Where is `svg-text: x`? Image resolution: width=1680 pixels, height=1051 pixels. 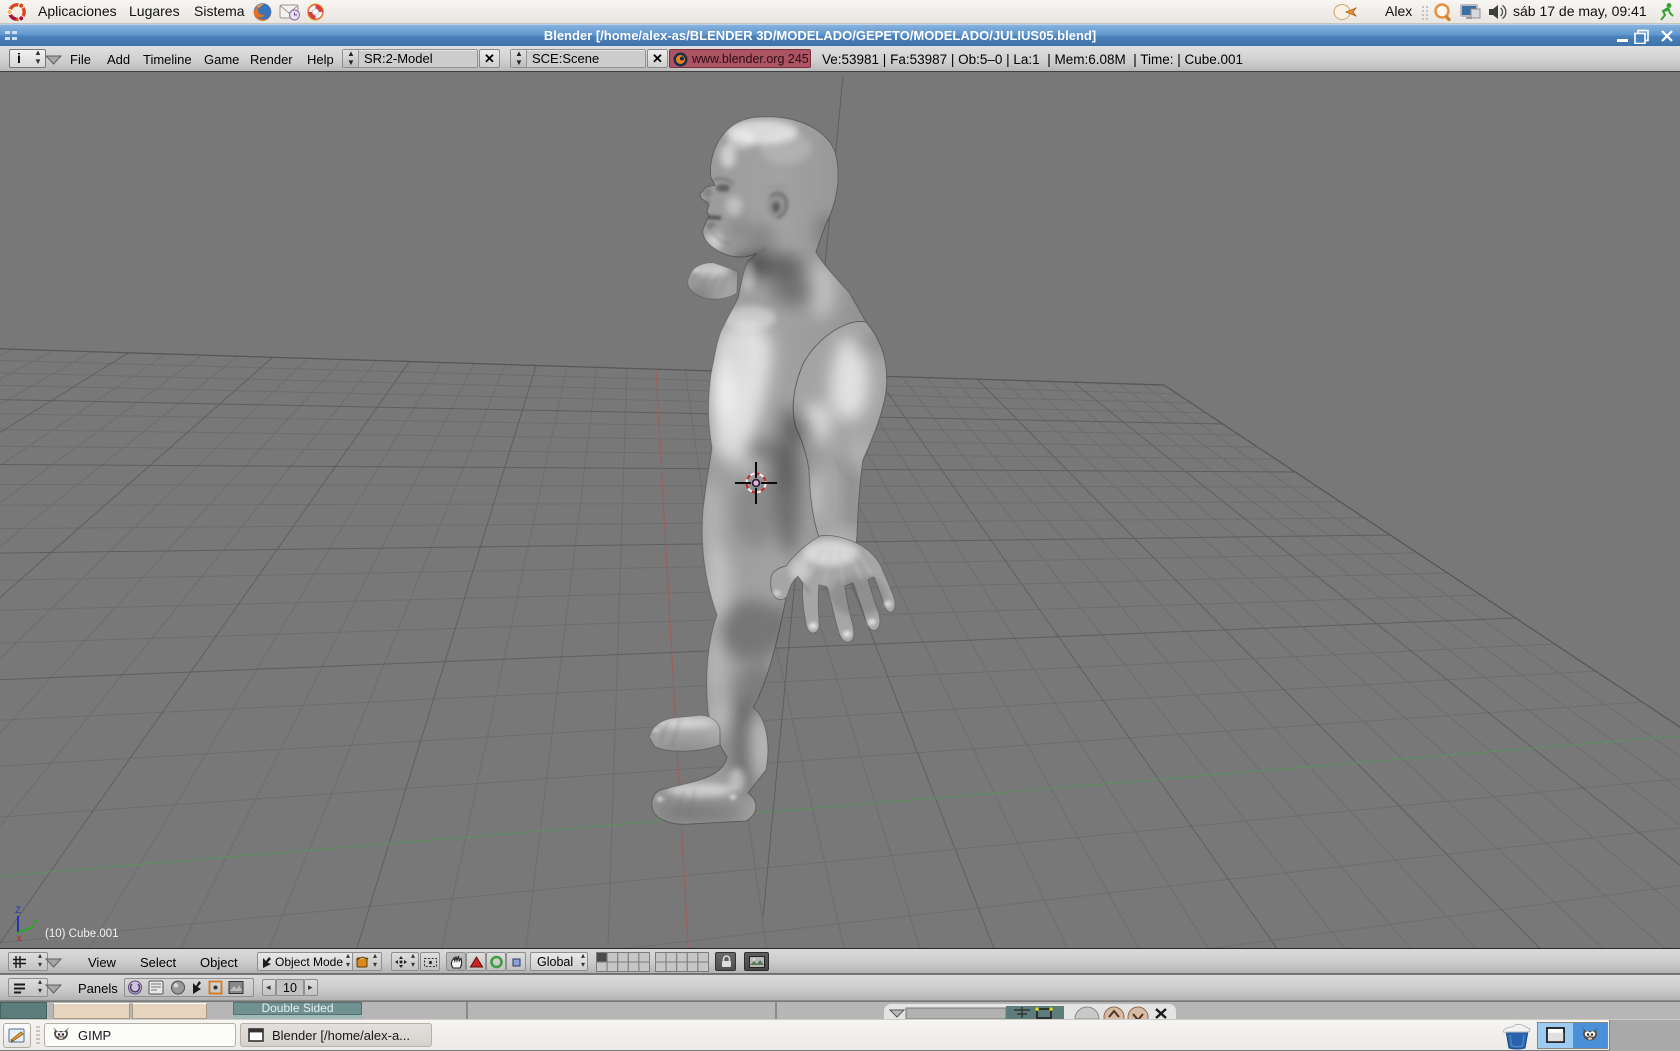 svg-text: x is located at coordinates (19, 938).